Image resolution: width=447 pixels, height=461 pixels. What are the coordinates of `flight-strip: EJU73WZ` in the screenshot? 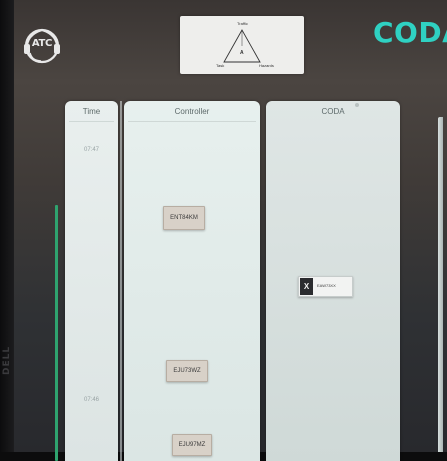 It's located at (187, 371).